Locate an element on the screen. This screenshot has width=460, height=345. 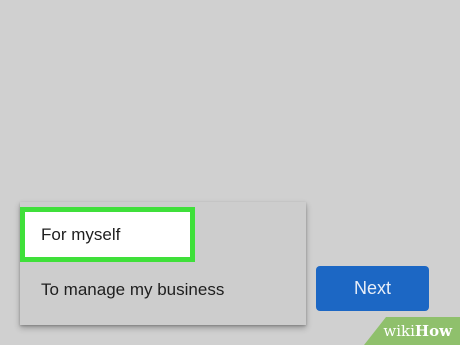
next-button: Next is located at coordinates (372, 288).